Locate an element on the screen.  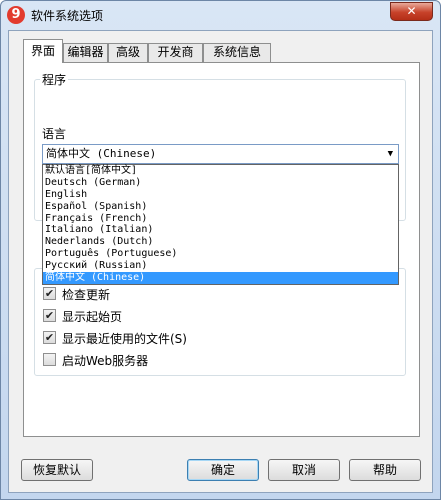
help-button: 帮助 is located at coordinates (385, 470).